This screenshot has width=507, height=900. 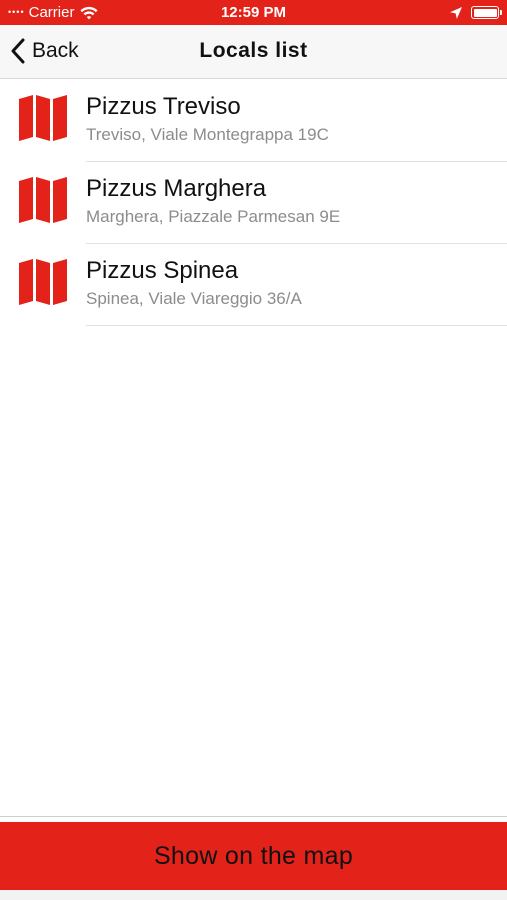 What do you see at coordinates (501, 12) in the screenshot?
I see `battery-tip` at bounding box center [501, 12].